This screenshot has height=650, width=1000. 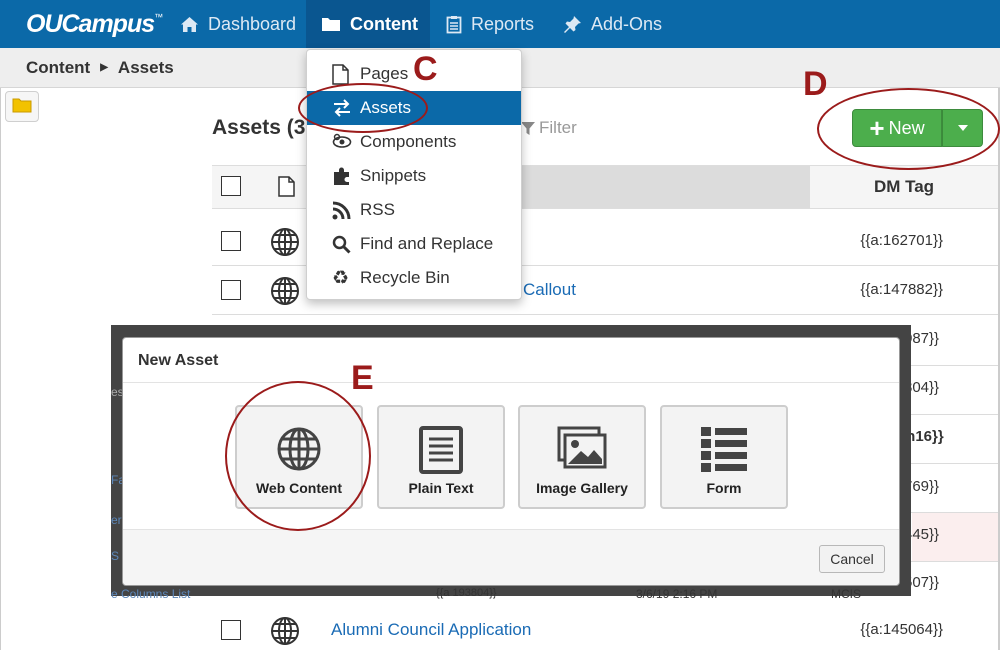 I want to click on modal-footer: Cancel, so click(x=511, y=557).